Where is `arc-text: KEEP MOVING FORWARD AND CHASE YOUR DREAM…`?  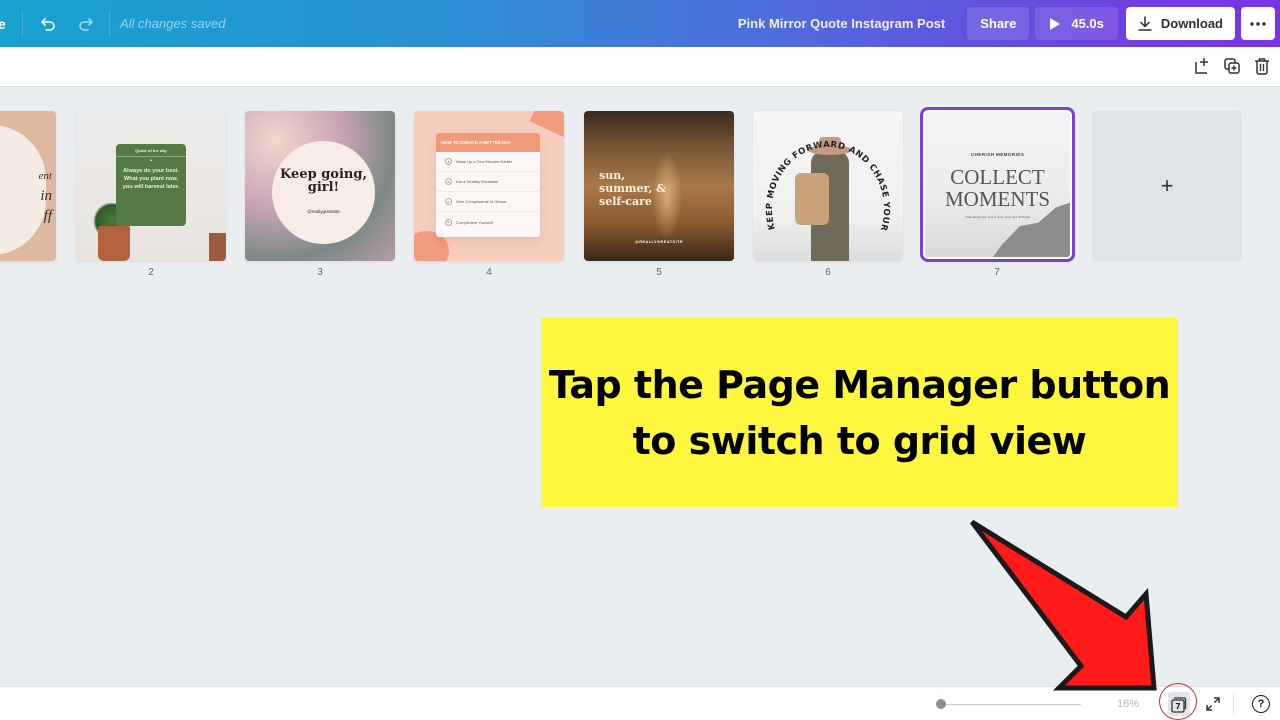 arc-text: KEEP MOVING FORWARD AND CHASE YOUR DREAM… is located at coordinates (822, 171).